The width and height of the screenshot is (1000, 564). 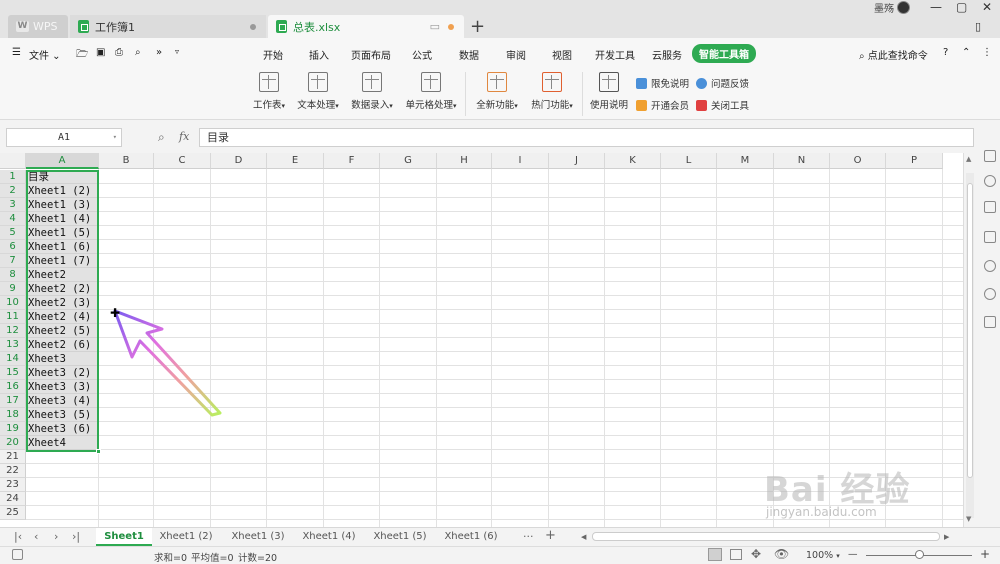 I want to click on maximize-icon: ▢, so click(x=961, y=7).